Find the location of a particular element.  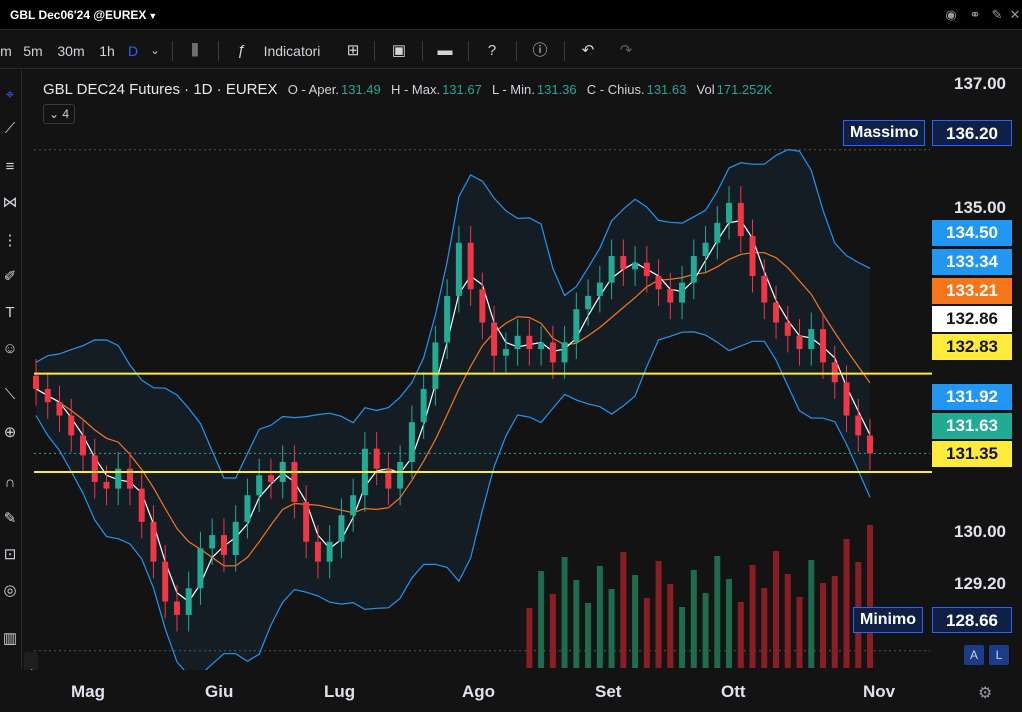

symbol-label: GBL DEC24 Futures · 1D · EUREX is located at coordinates (160, 89).